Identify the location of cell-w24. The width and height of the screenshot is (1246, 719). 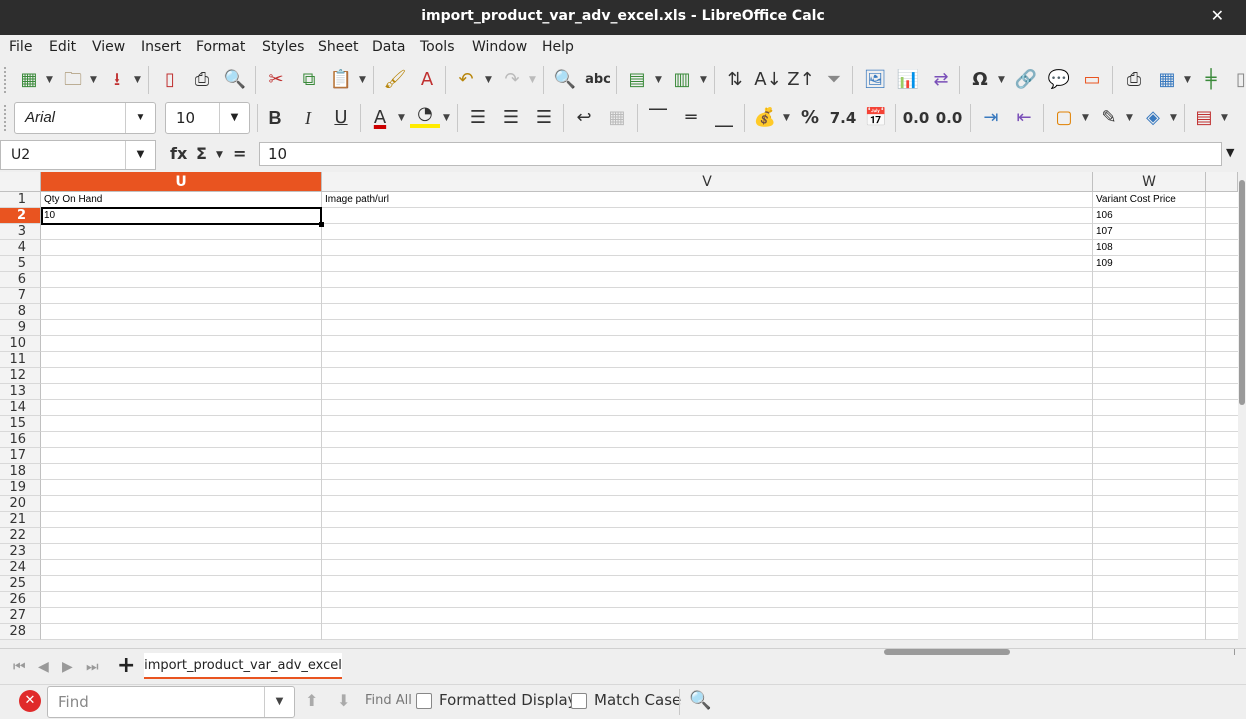
(1149, 568).